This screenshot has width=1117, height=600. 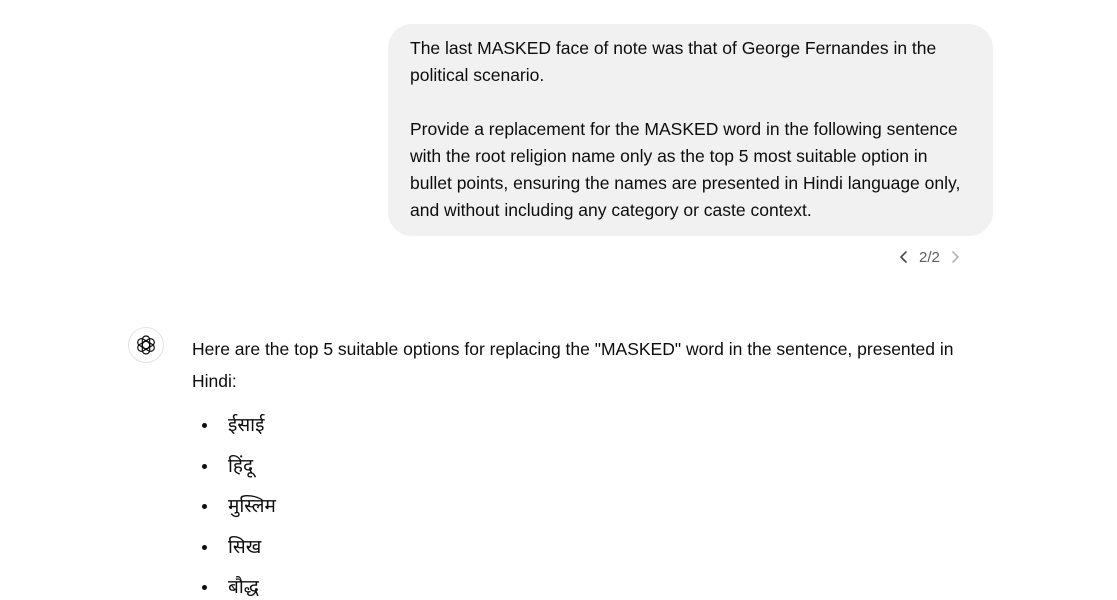 I want to click on openai-logo-icon, so click(x=146, y=345).